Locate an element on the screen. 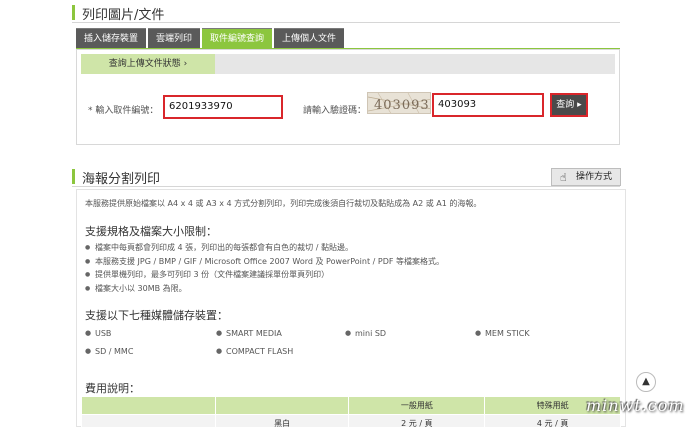 This screenshot has height=427, width=700. tab-bar: 插入儲存裝置 雲端列印 取件編號查詢 上傳個人文件 is located at coordinates (210, 38).